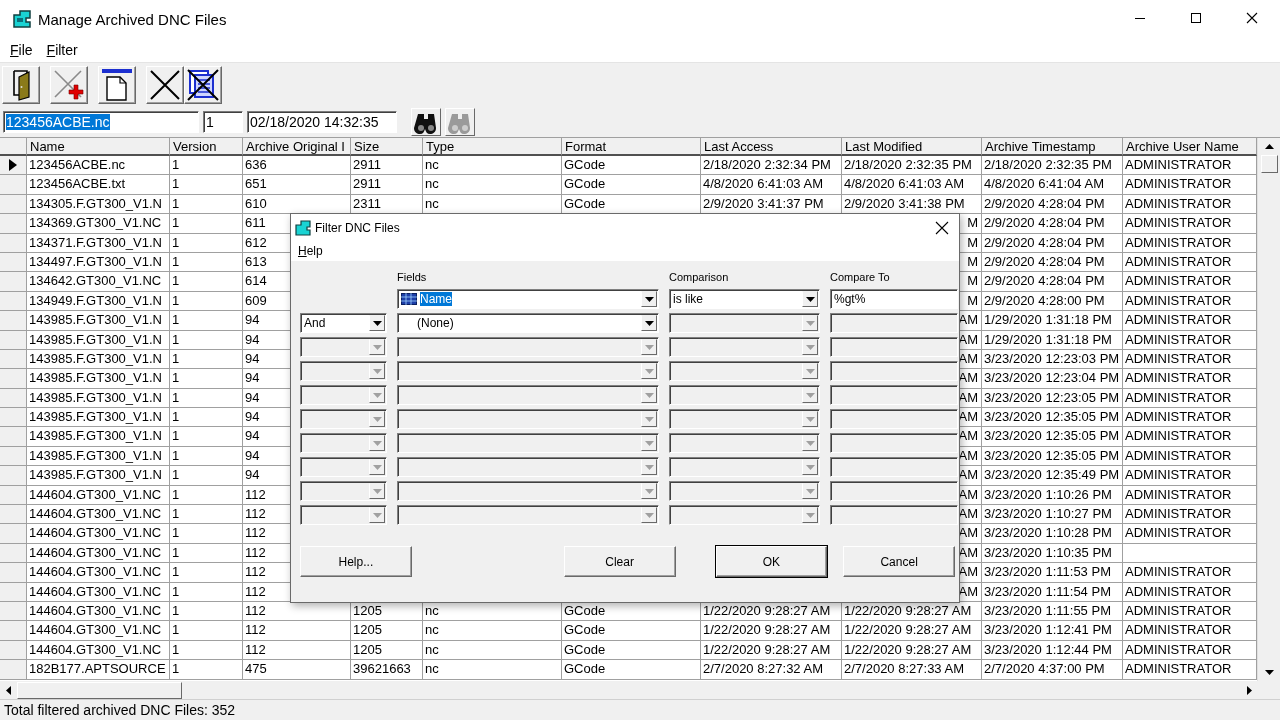  I want to click on conjunction-dropdown: And, so click(343, 323).